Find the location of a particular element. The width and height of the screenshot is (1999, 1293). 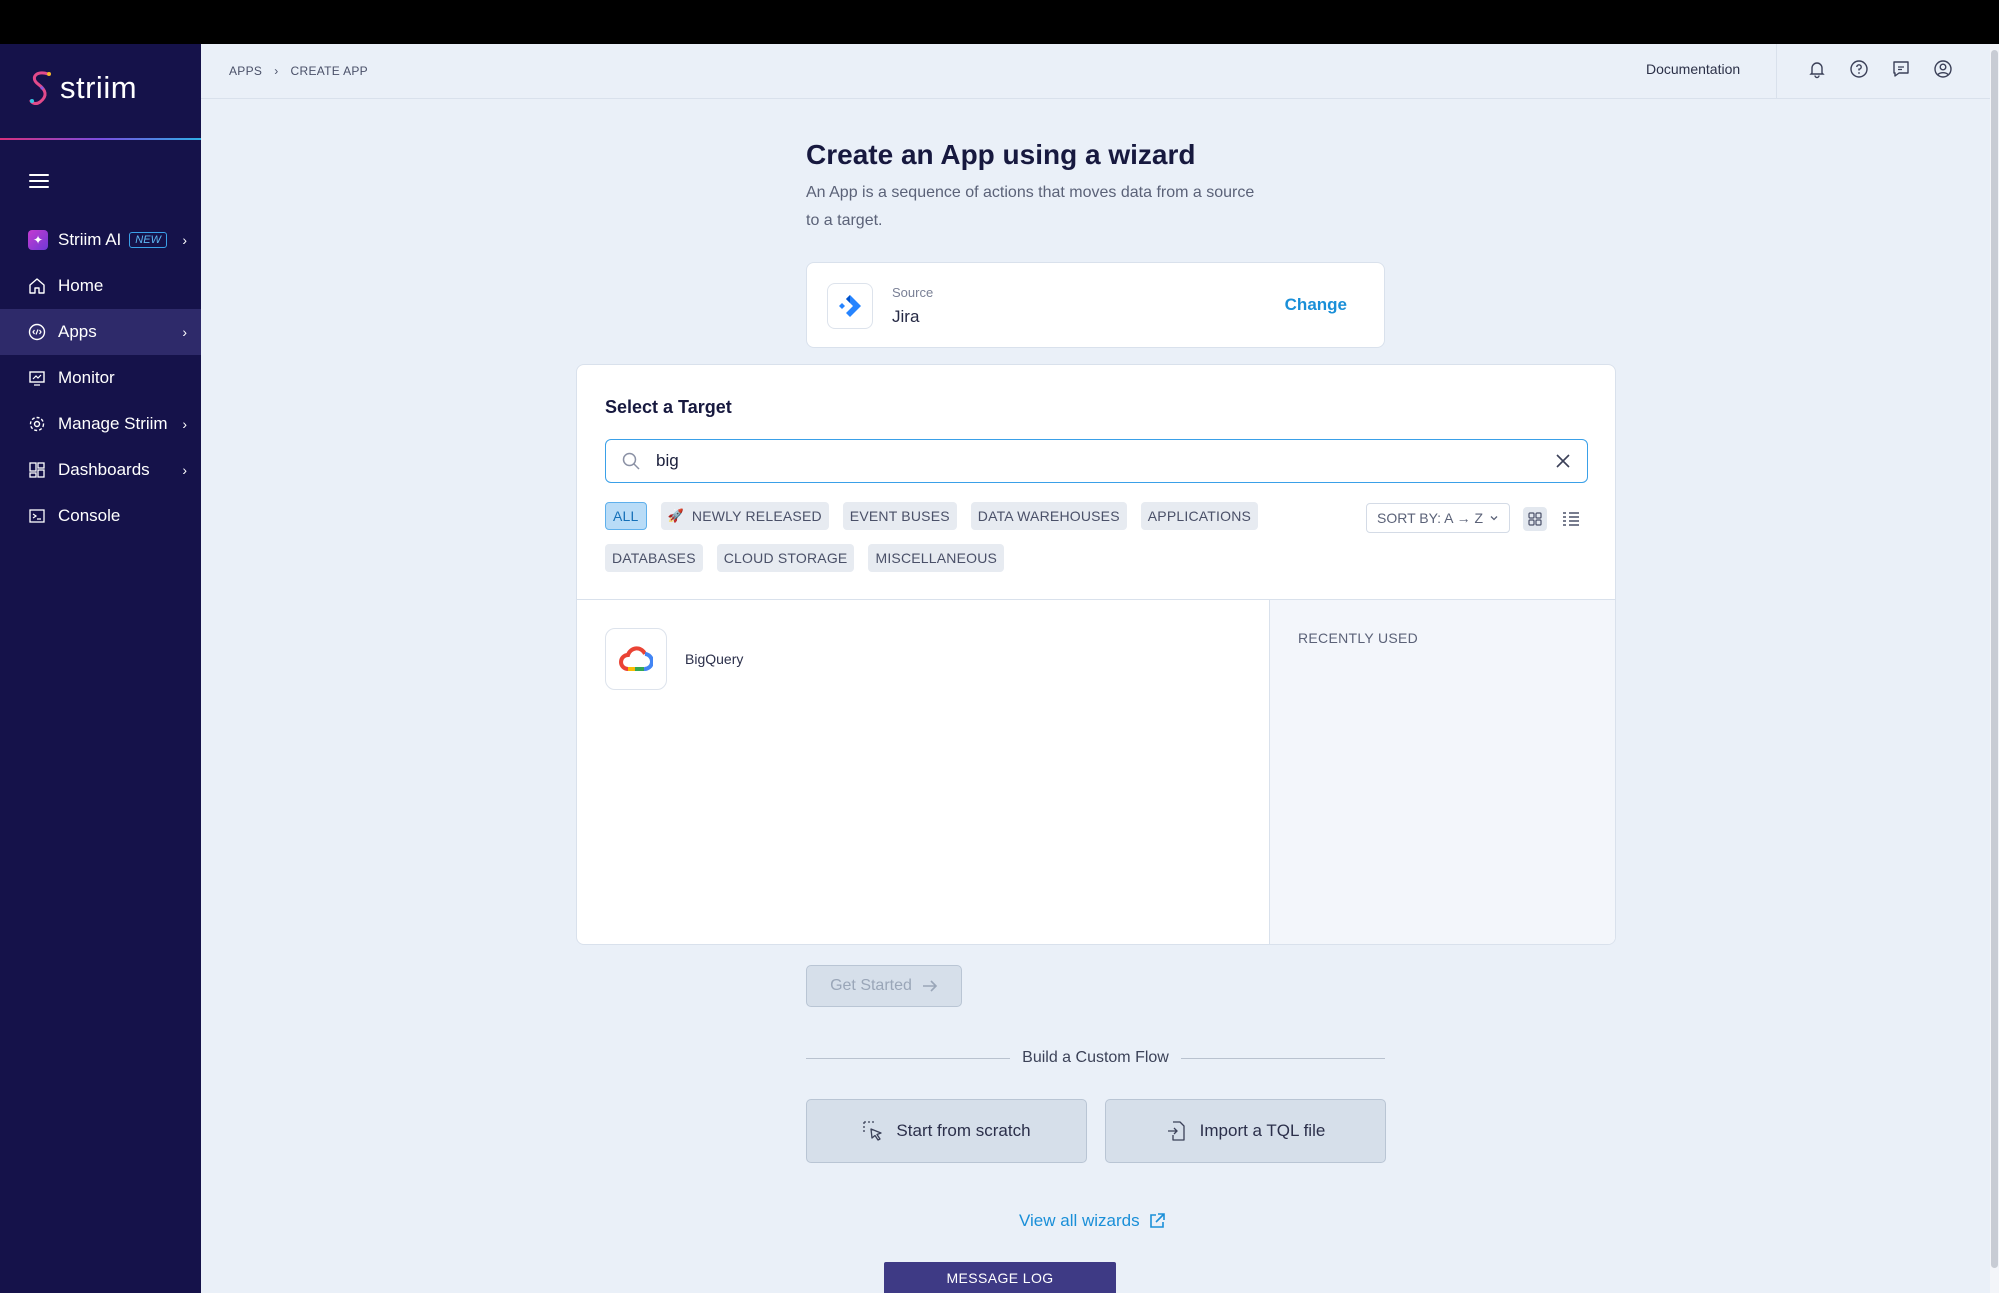

get-started-button: Get Started is located at coordinates (884, 986).